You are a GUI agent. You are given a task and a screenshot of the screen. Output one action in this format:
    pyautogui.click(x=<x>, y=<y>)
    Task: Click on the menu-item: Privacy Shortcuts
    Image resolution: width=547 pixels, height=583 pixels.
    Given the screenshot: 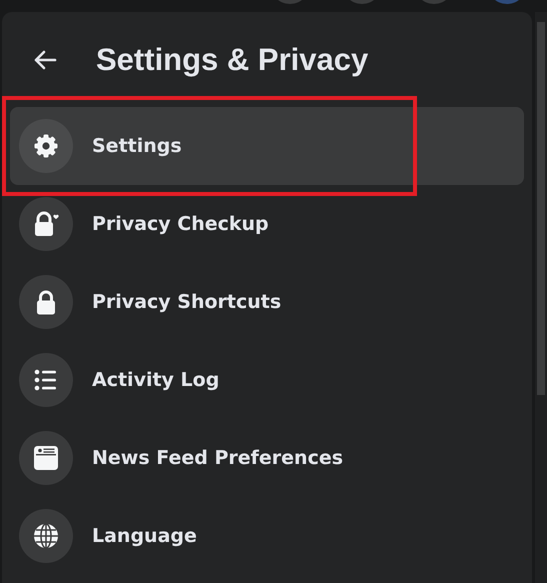 What is the action you would take?
    pyautogui.click(x=267, y=302)
    